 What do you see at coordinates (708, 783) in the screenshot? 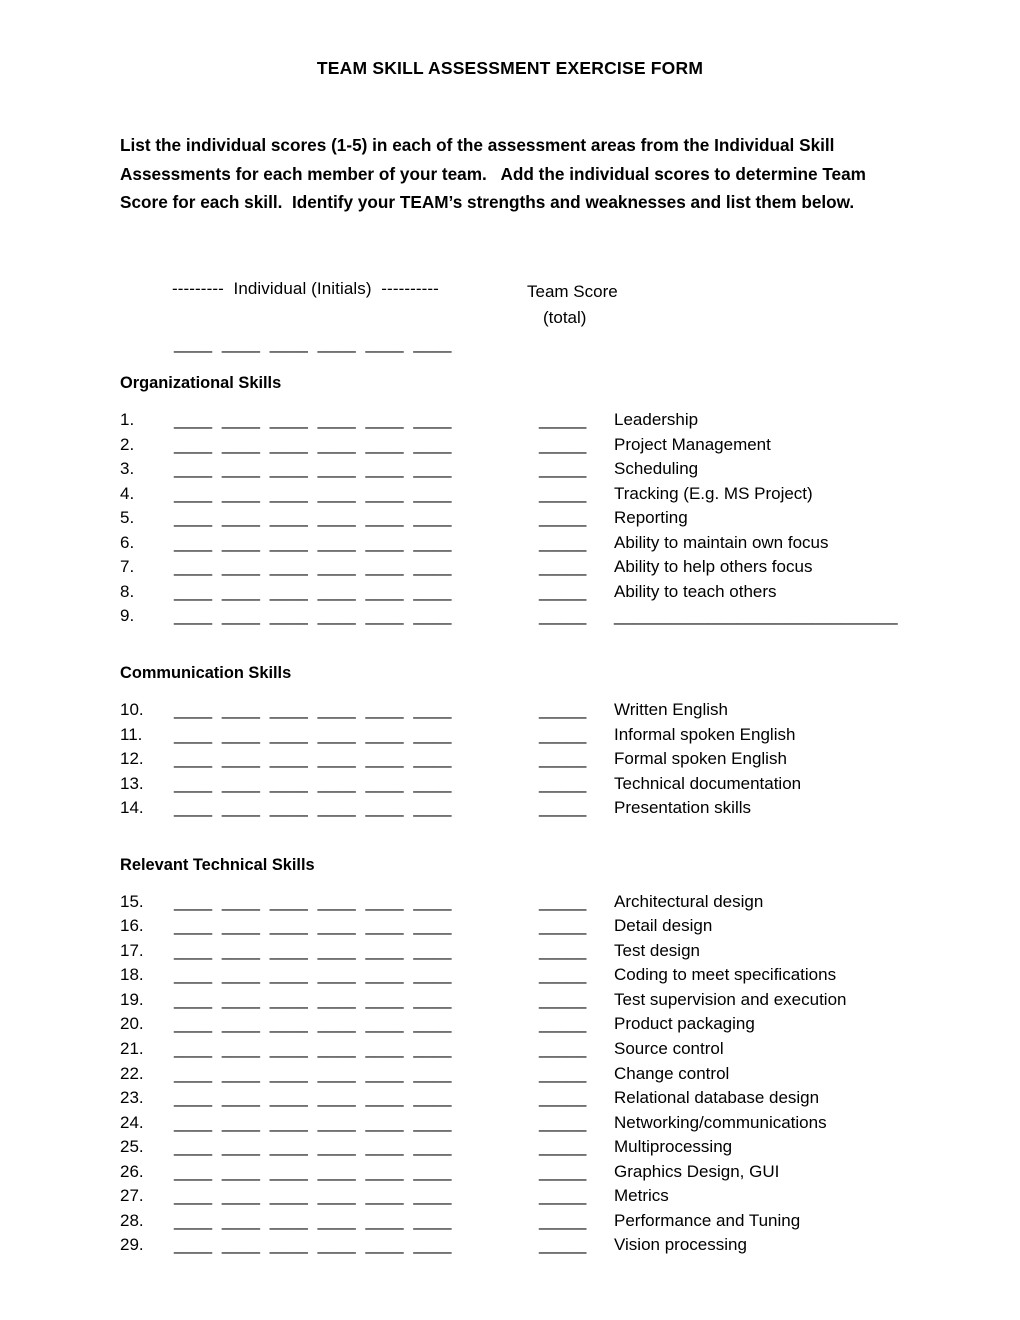
I see `skill-label: Technical documentation` at bounding box center [708, 783].